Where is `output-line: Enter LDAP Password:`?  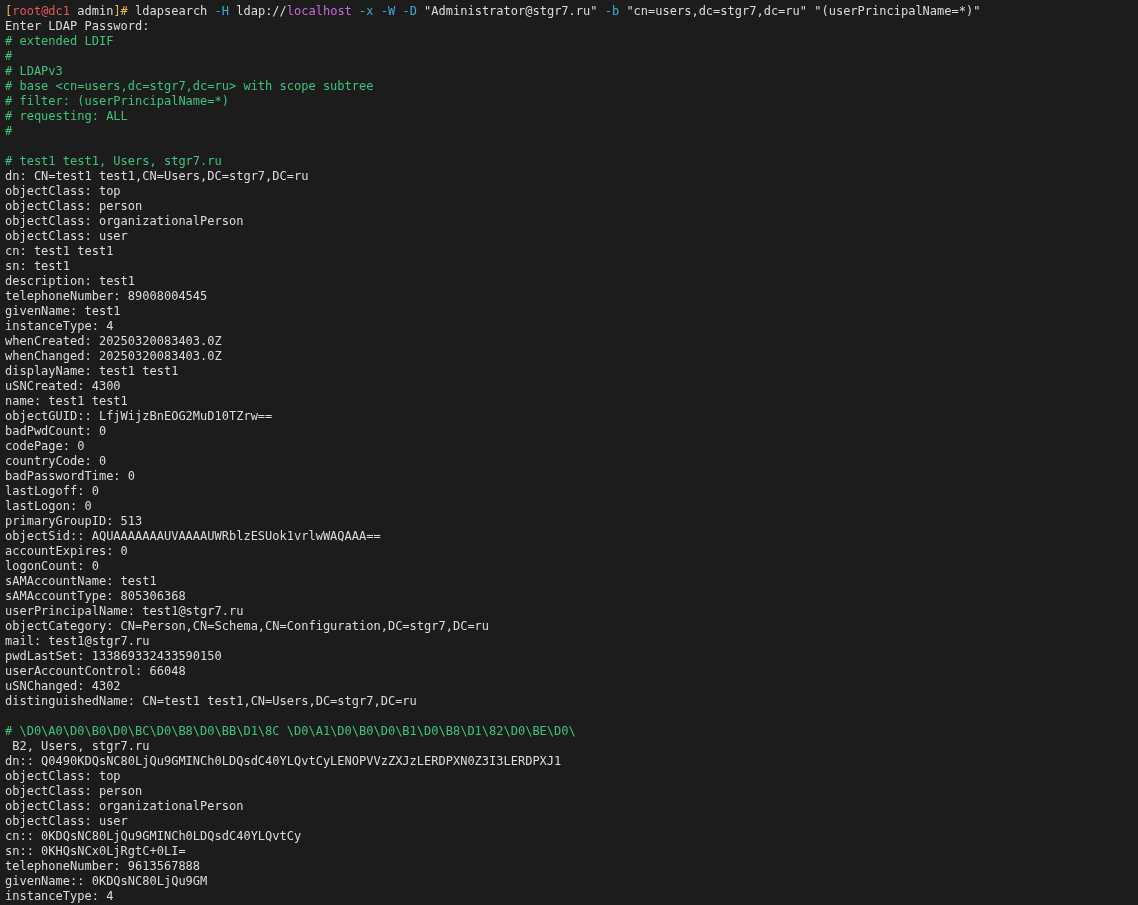 output-line: Enter LDAP Password: is located at coordinates (77, 26).